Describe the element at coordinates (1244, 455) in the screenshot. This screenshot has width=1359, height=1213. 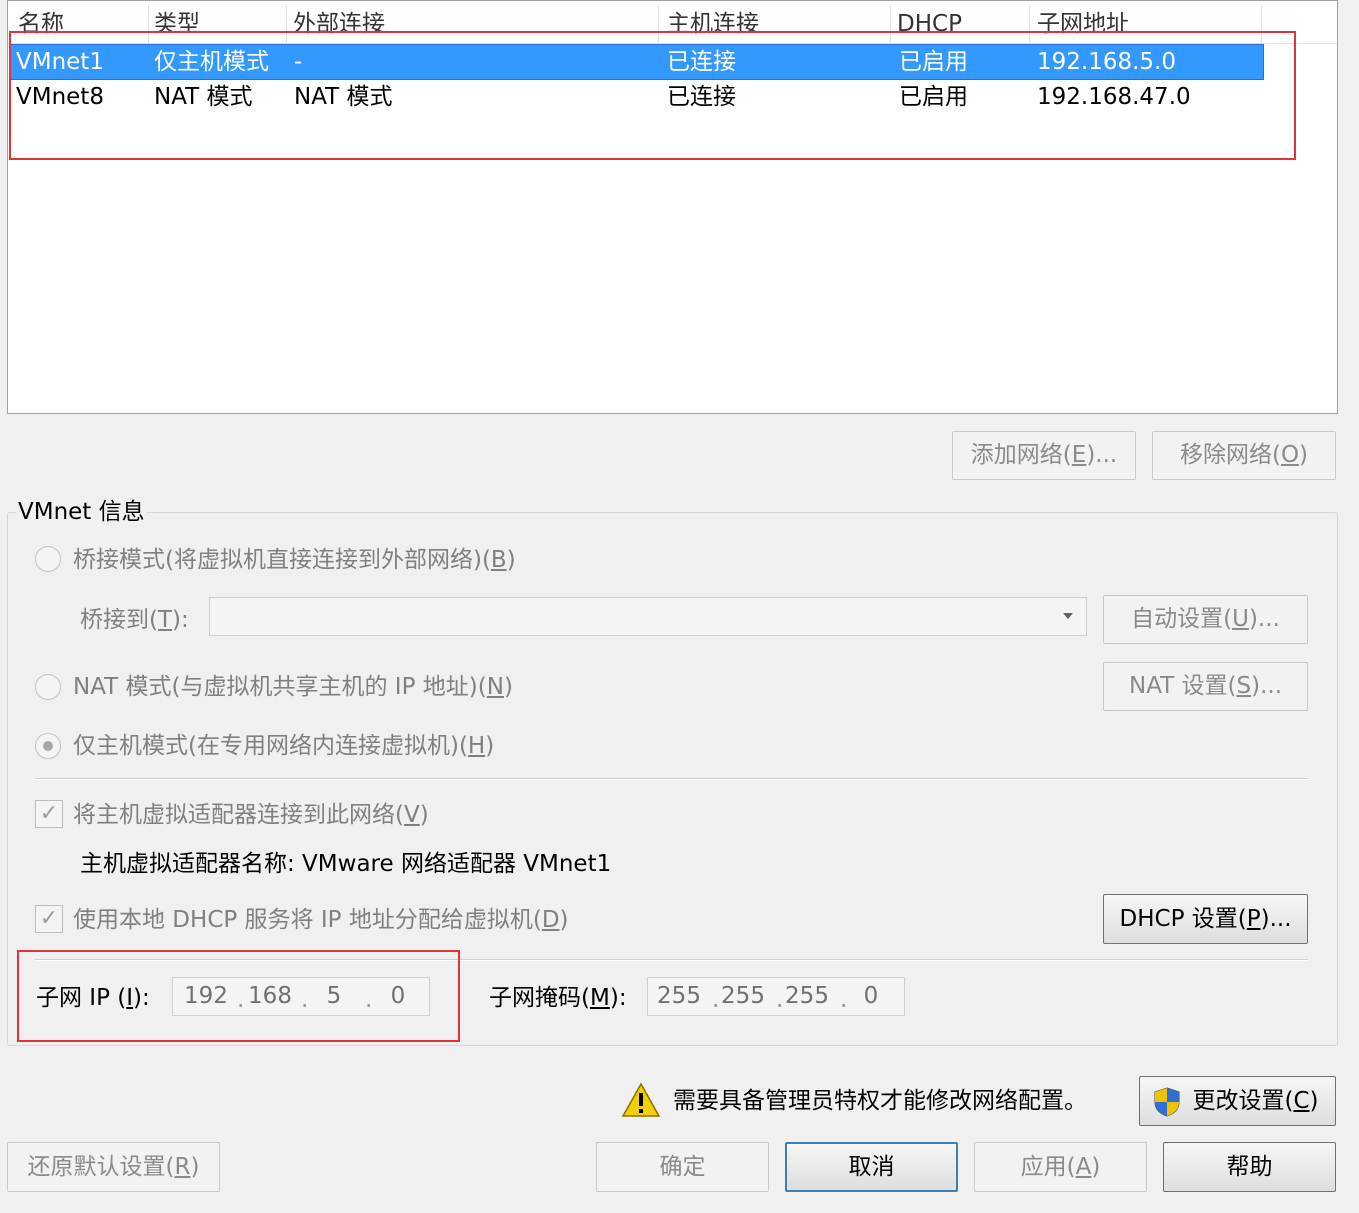
I see `remove-network-button: 移除网络(O)` at that location.